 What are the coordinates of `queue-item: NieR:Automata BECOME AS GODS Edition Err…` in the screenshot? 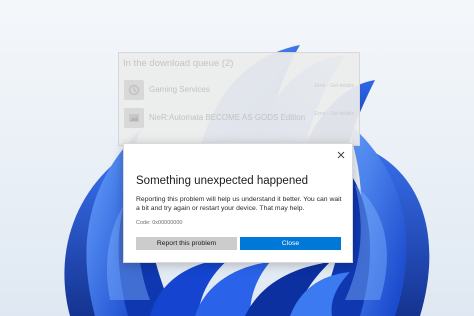 It's located at (240, 119).